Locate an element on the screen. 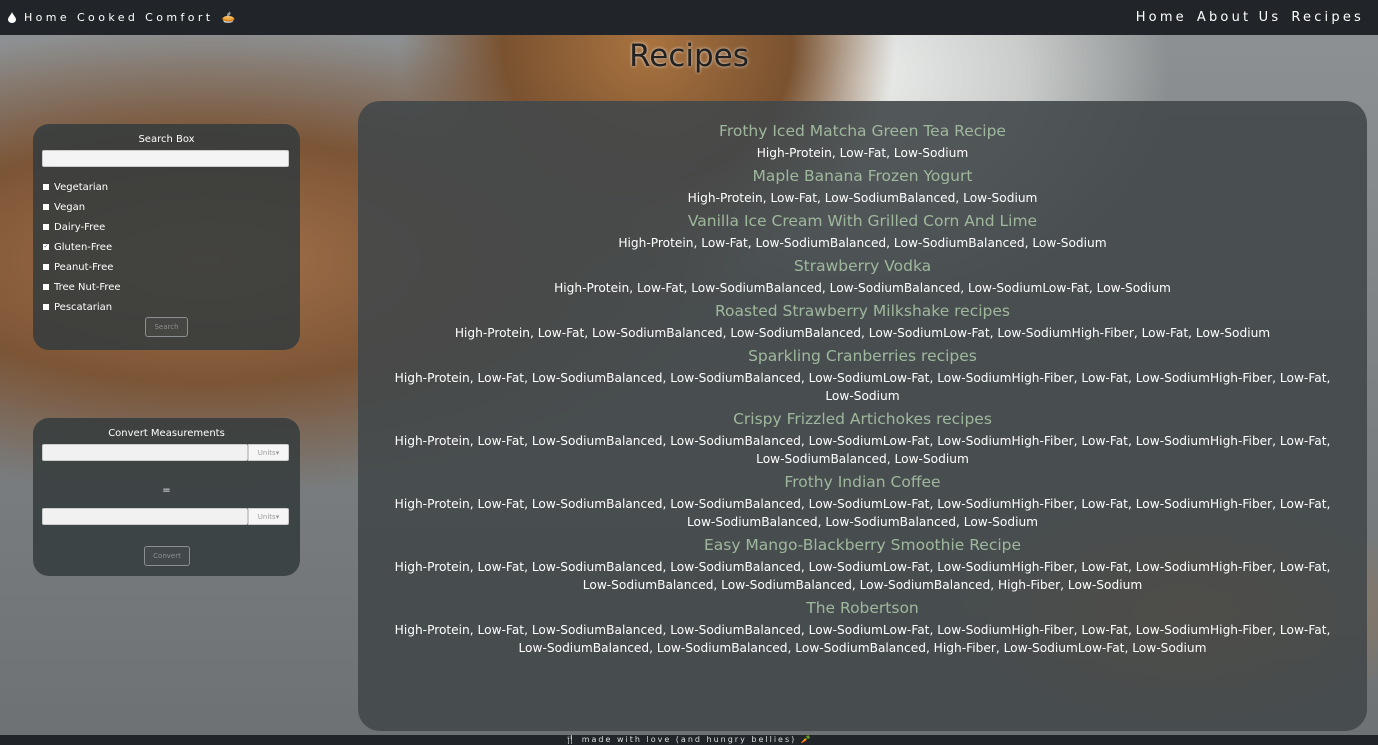 This screenshot has width=1378, height=745. filter-vegan: Vegan is located at coordinates (82, 207).